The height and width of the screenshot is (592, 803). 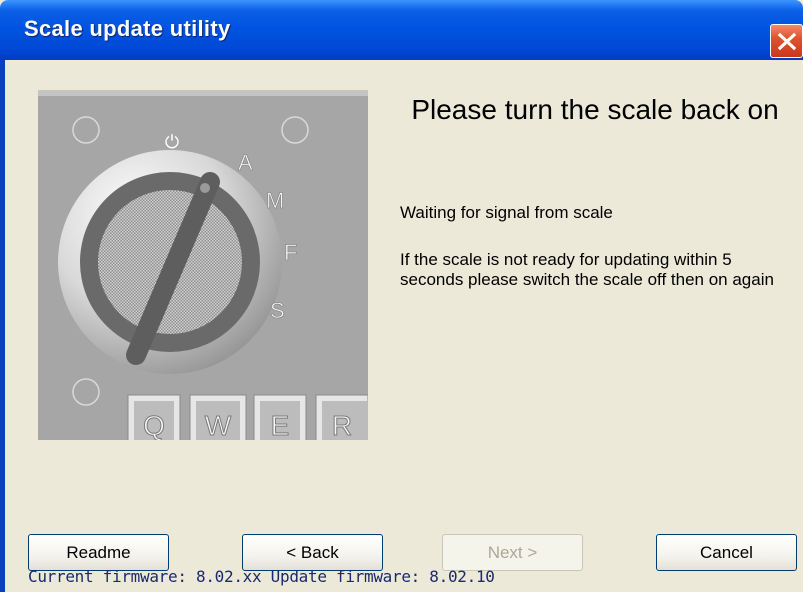 I want to click on close-button, so click(x=786, y=41).